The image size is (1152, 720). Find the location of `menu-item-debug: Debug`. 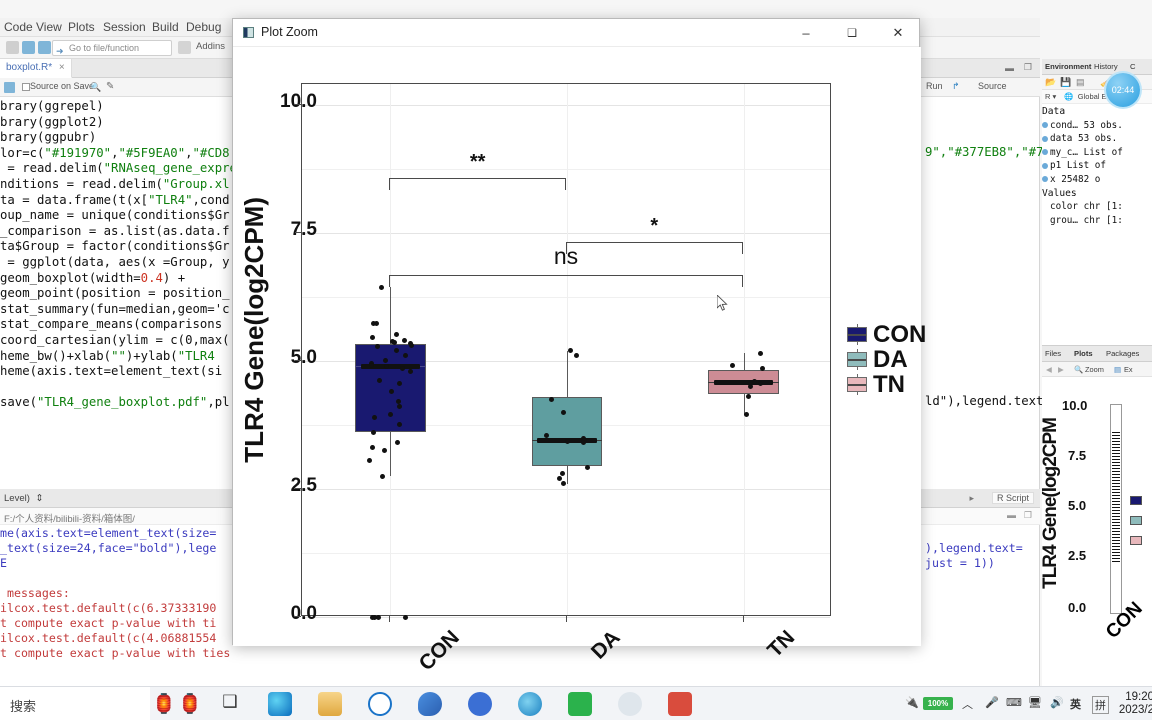

menu-item-debug: Debug is located at coordinates (203, 27).